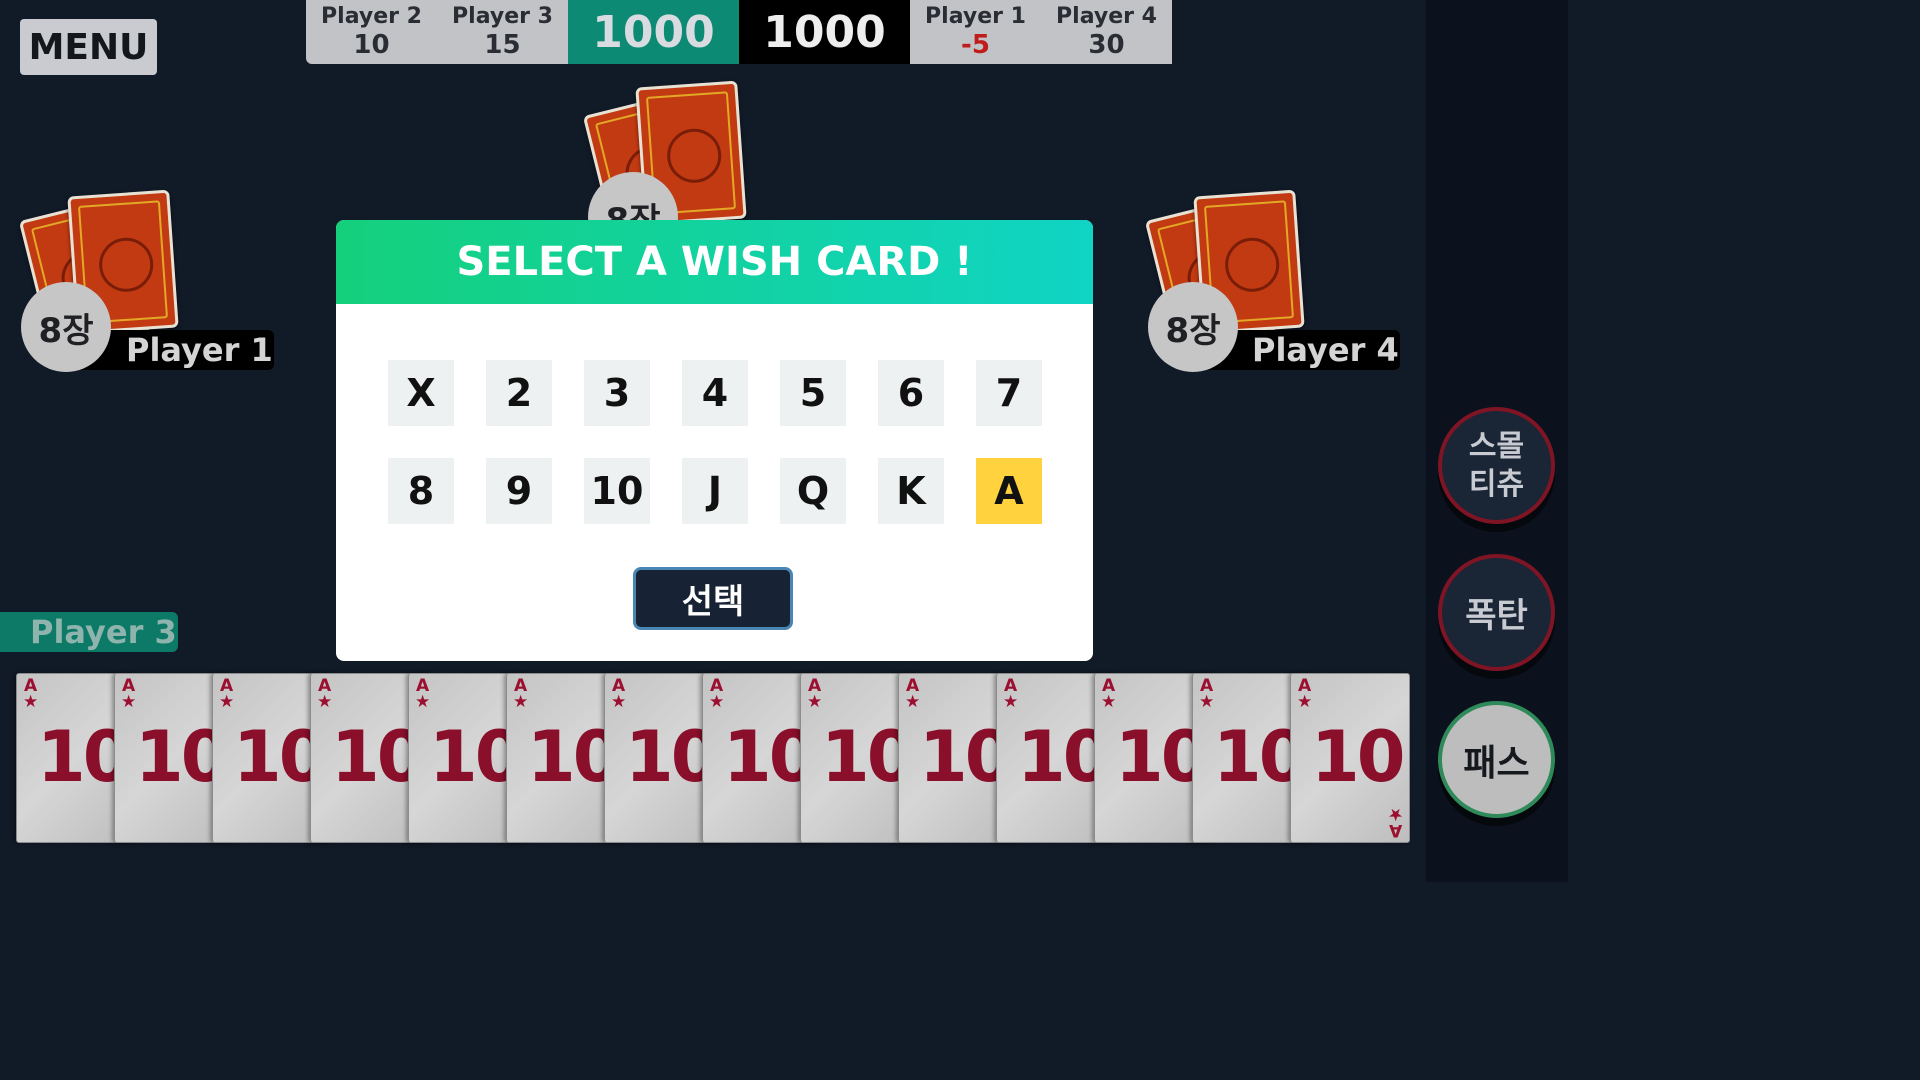 The width and height of the screenshot is (1920, 1080). I want to click on score-player-1: Player 1 -5, so click(975, 32).